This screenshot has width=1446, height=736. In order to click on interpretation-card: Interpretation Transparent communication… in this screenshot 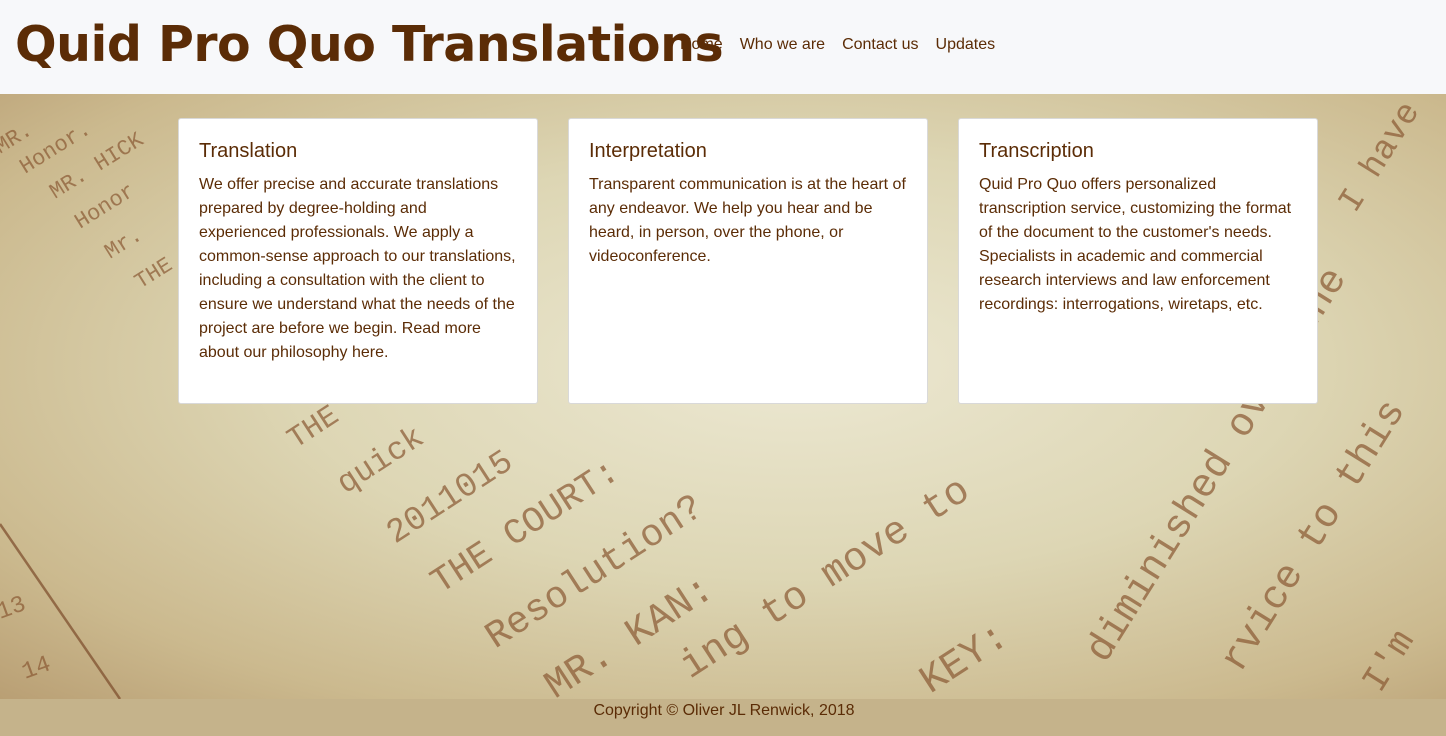, I will do `click(748, 261)`.